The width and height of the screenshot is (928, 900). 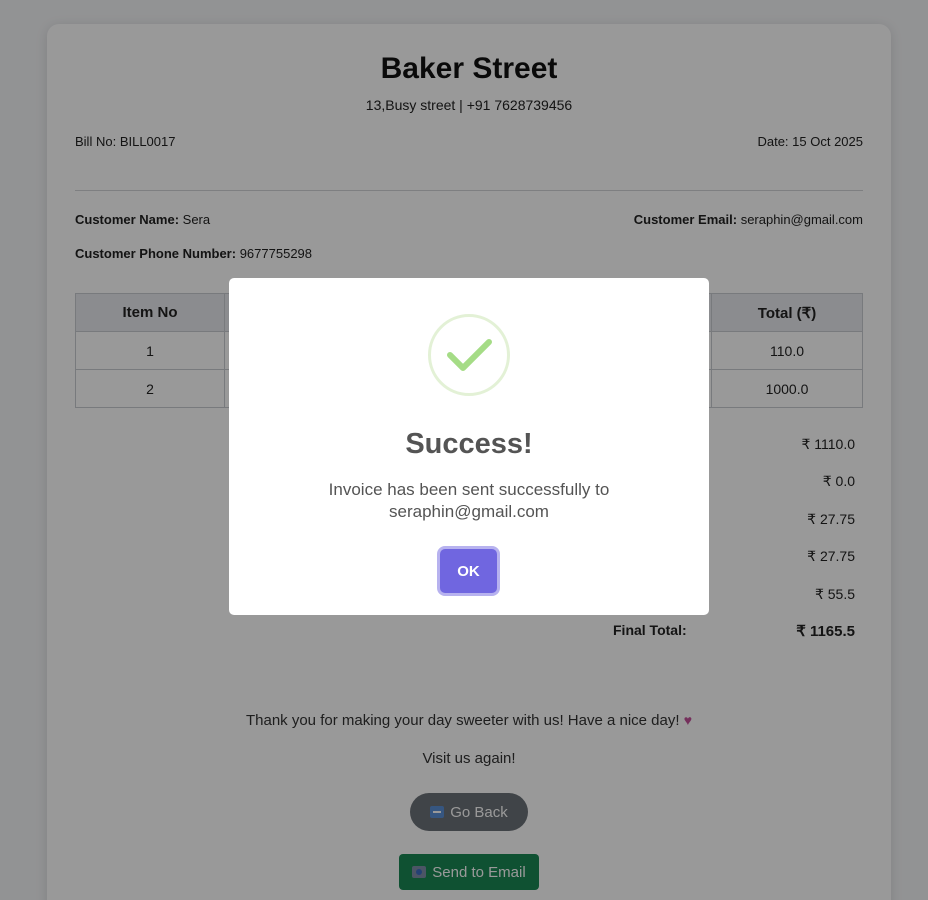 What do you see at coordinates (468, 571) in the screenshot?
I see `ok-button: OK` at bounding box center [468, 571].